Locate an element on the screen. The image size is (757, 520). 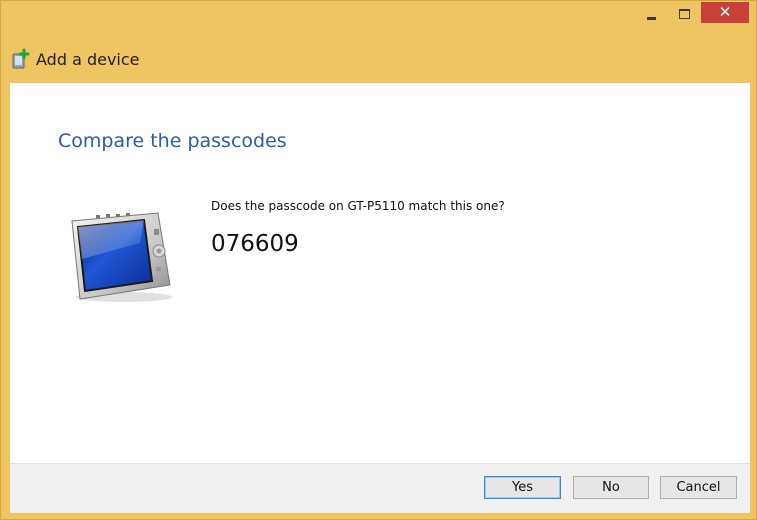
no-button: No is located at coordinates (611, 487).